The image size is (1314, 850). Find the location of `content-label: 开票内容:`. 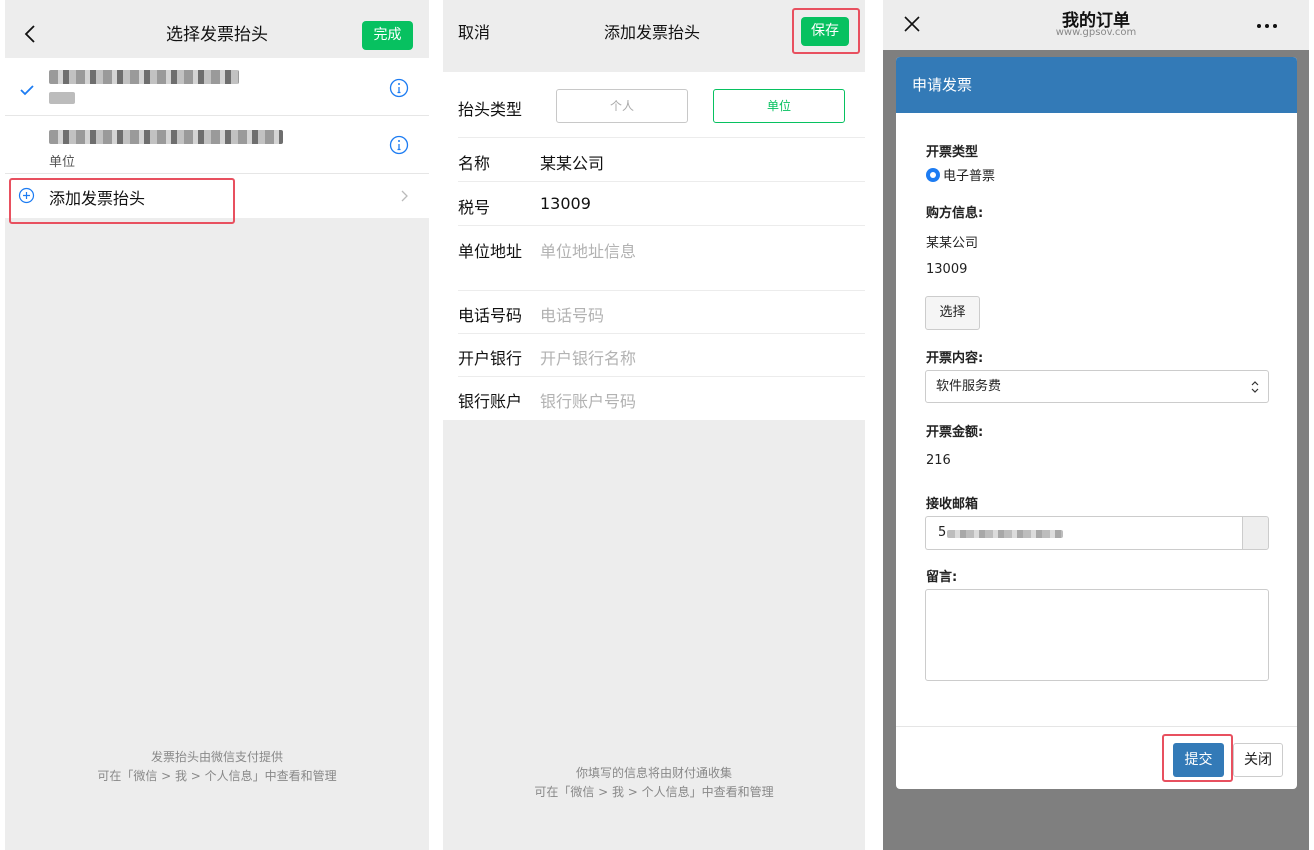

content-label: 开票内容: is located at coordinates (955, 358).